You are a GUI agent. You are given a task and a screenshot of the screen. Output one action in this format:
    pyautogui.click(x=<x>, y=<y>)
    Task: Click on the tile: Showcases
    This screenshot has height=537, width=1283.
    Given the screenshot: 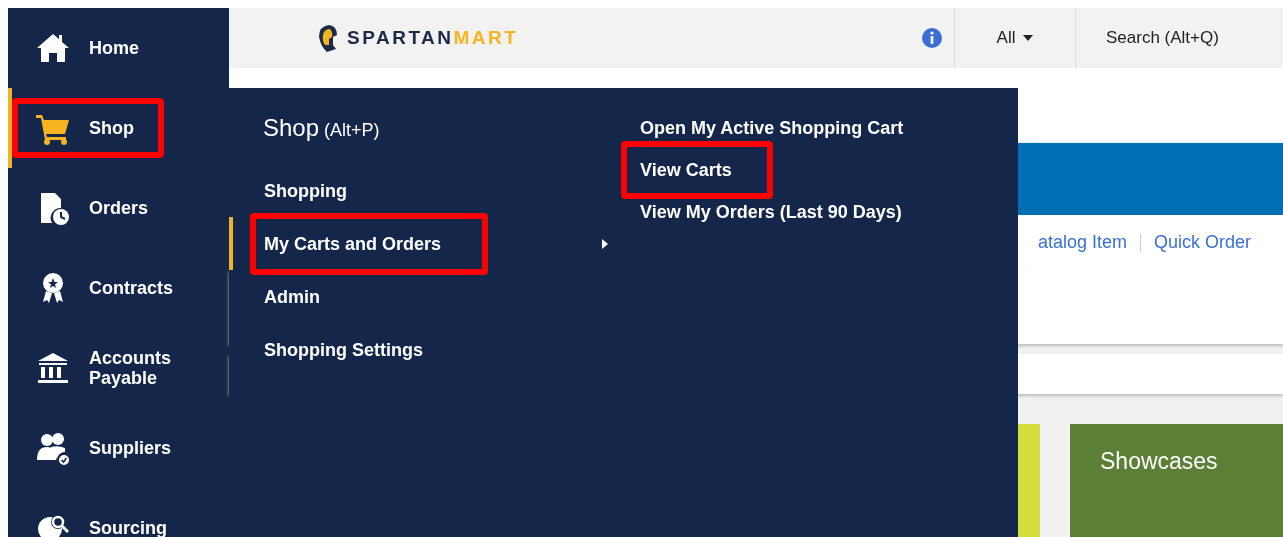 What is the action you would take?
    pyautogui.click(x=1176, y=480)
    